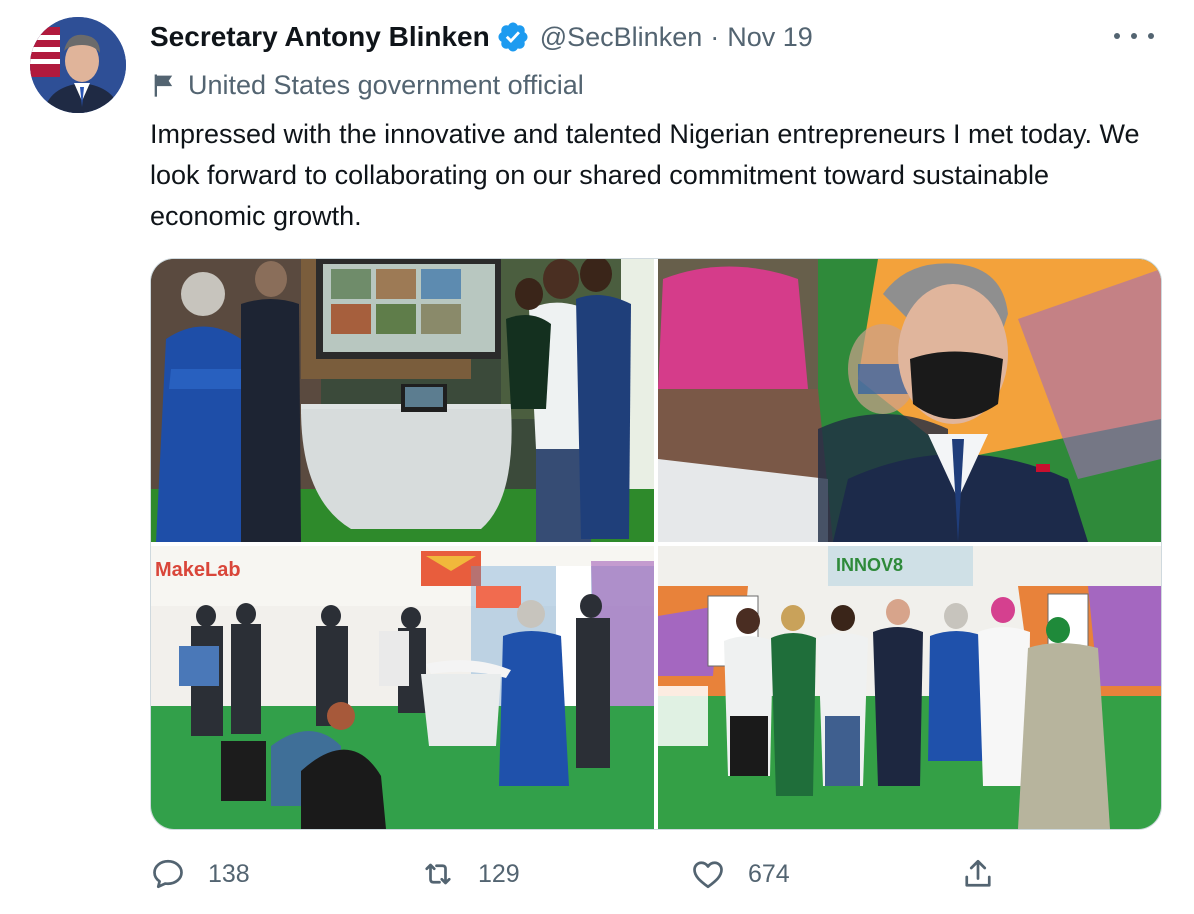  I want to click on author-name: Secretary Antony Blinken, so click(320, 37).